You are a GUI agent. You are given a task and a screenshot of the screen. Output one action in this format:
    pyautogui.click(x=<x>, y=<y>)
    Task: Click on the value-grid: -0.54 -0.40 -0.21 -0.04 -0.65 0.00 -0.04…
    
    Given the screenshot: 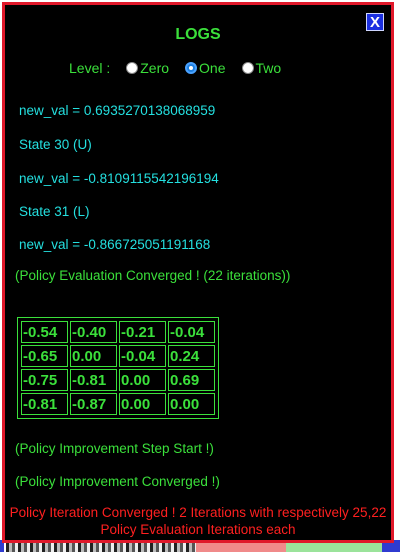 What is the action you would take?
    pyautogui.click(x=118, y=368)
    